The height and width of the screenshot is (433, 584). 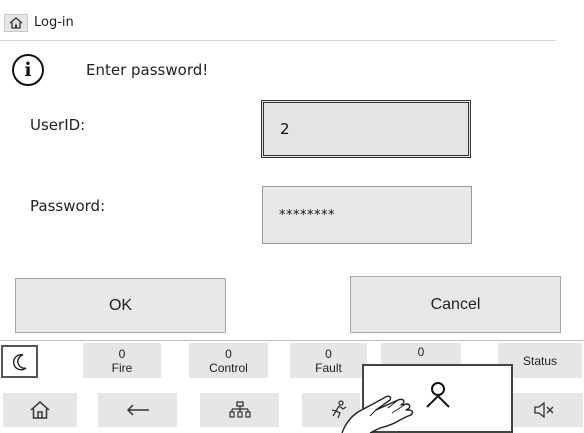 I want to click on userid-field: 2, so click(x=366, y=129).